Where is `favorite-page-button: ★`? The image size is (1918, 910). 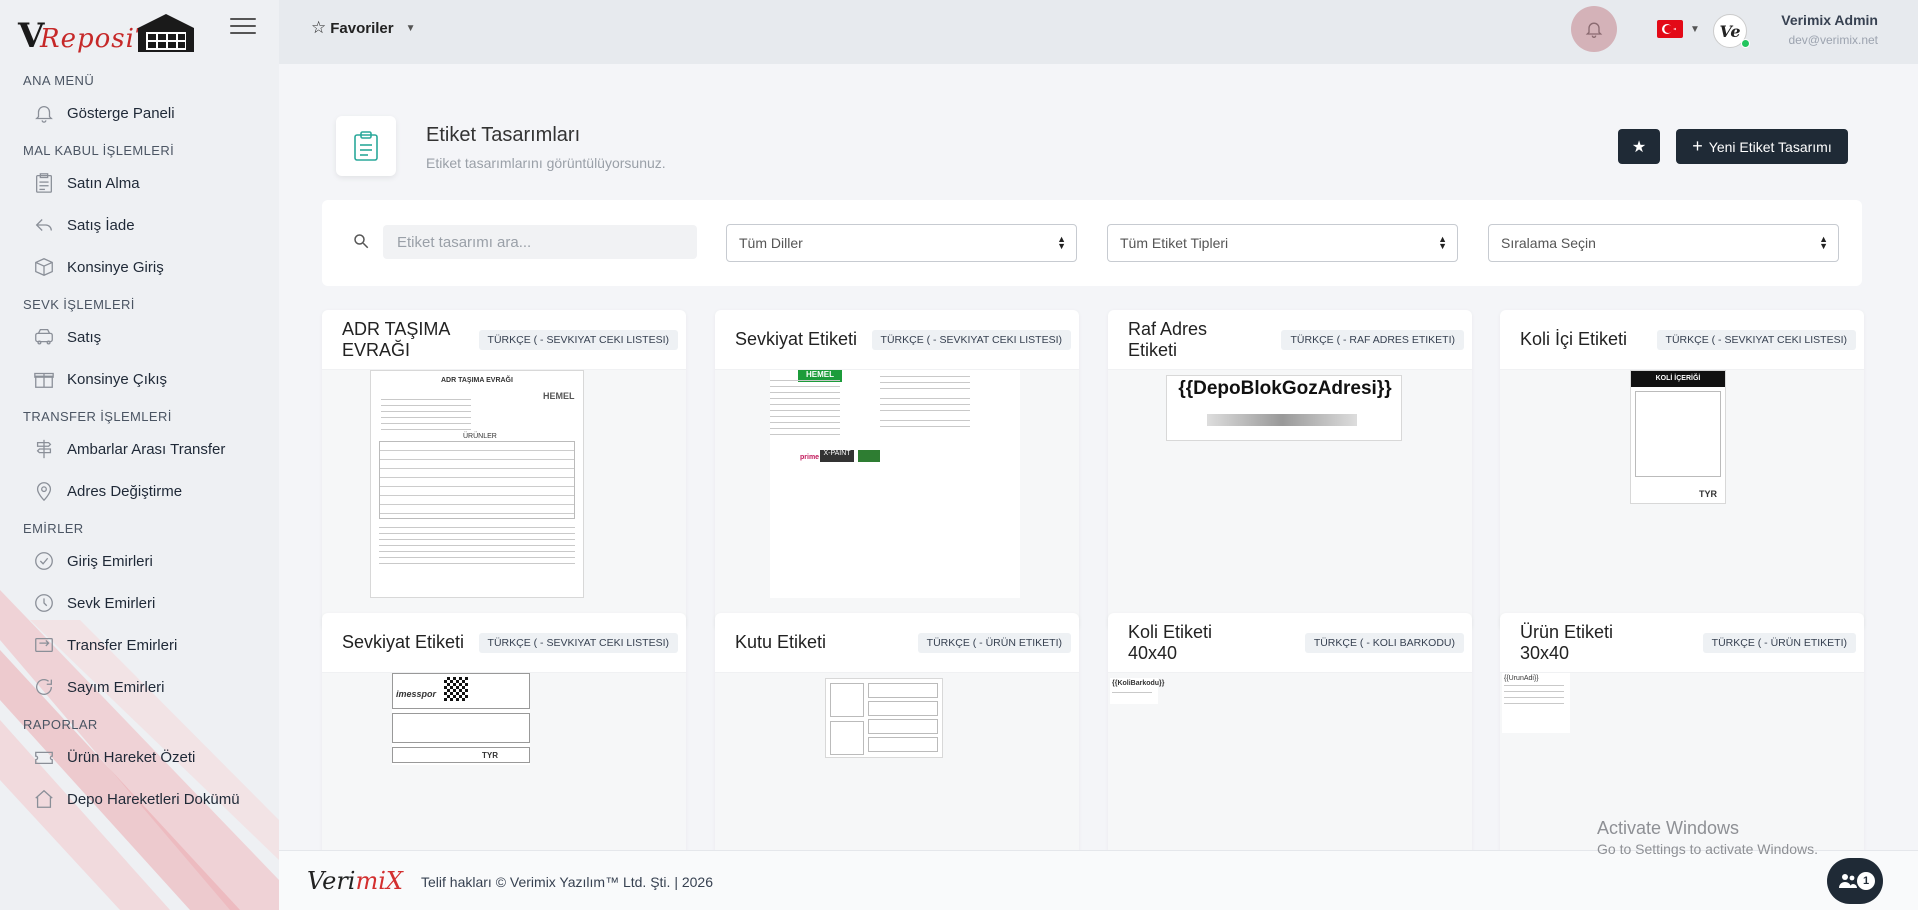 favorite-page-button: ★ is located at coordinates (1639, 146).